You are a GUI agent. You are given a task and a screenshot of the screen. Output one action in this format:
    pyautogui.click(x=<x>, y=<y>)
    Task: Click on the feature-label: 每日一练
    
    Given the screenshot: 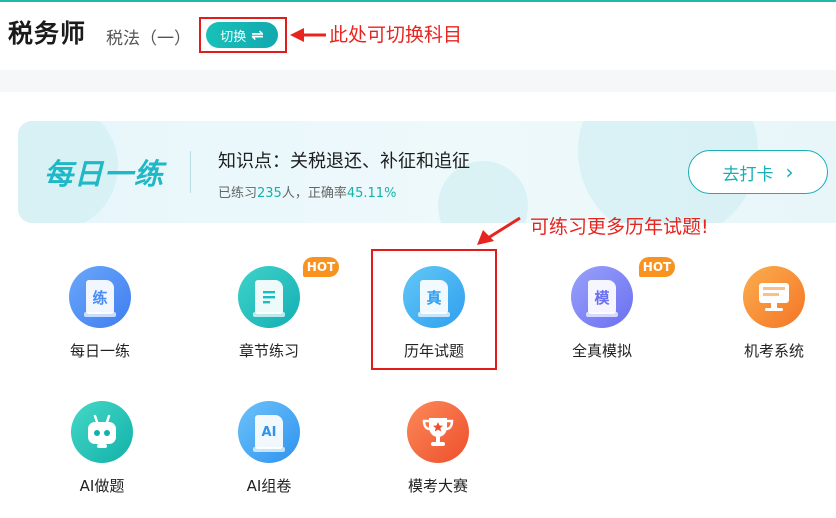 What is the action you would take?
    pyautogui.click(x=99, y=351)
    